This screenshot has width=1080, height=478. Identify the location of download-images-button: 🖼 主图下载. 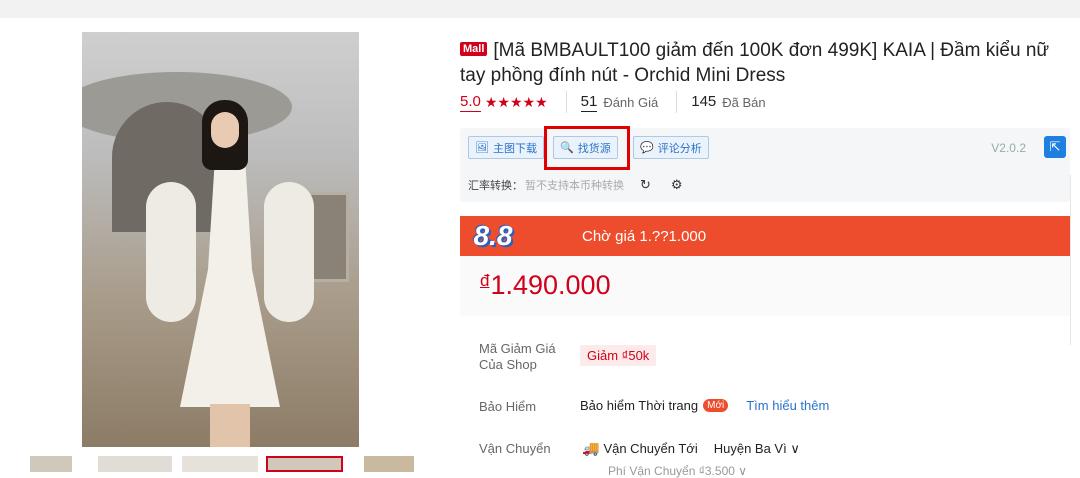
(506, 147).